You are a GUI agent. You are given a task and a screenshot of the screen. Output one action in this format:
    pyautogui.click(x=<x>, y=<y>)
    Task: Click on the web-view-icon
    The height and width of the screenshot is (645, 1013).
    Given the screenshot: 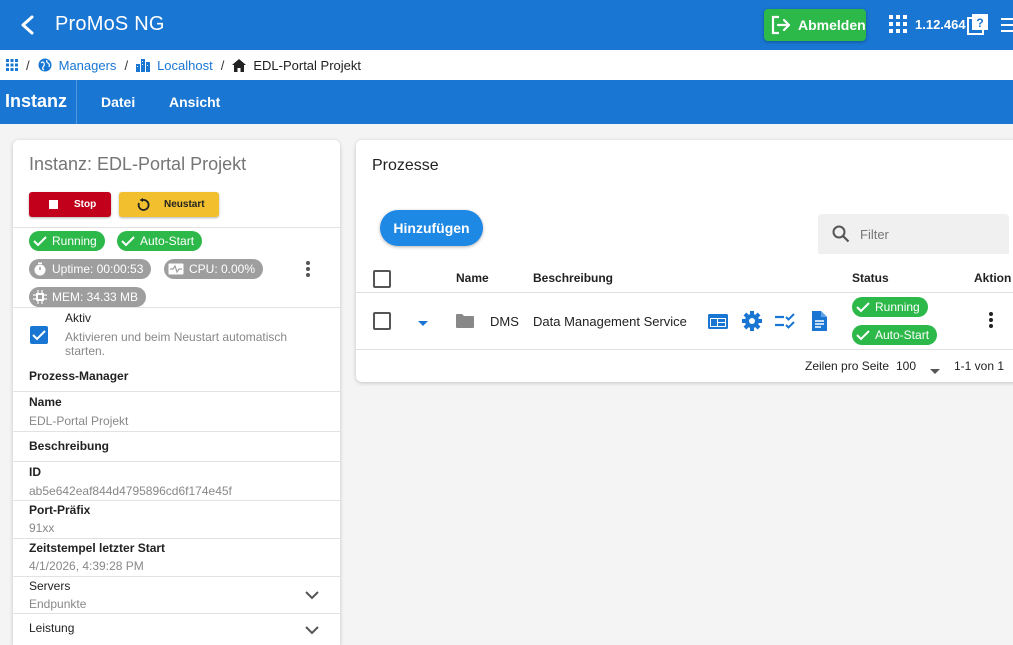 What is the action you would take?
    pyautogui.click(x=718, y=321)
    